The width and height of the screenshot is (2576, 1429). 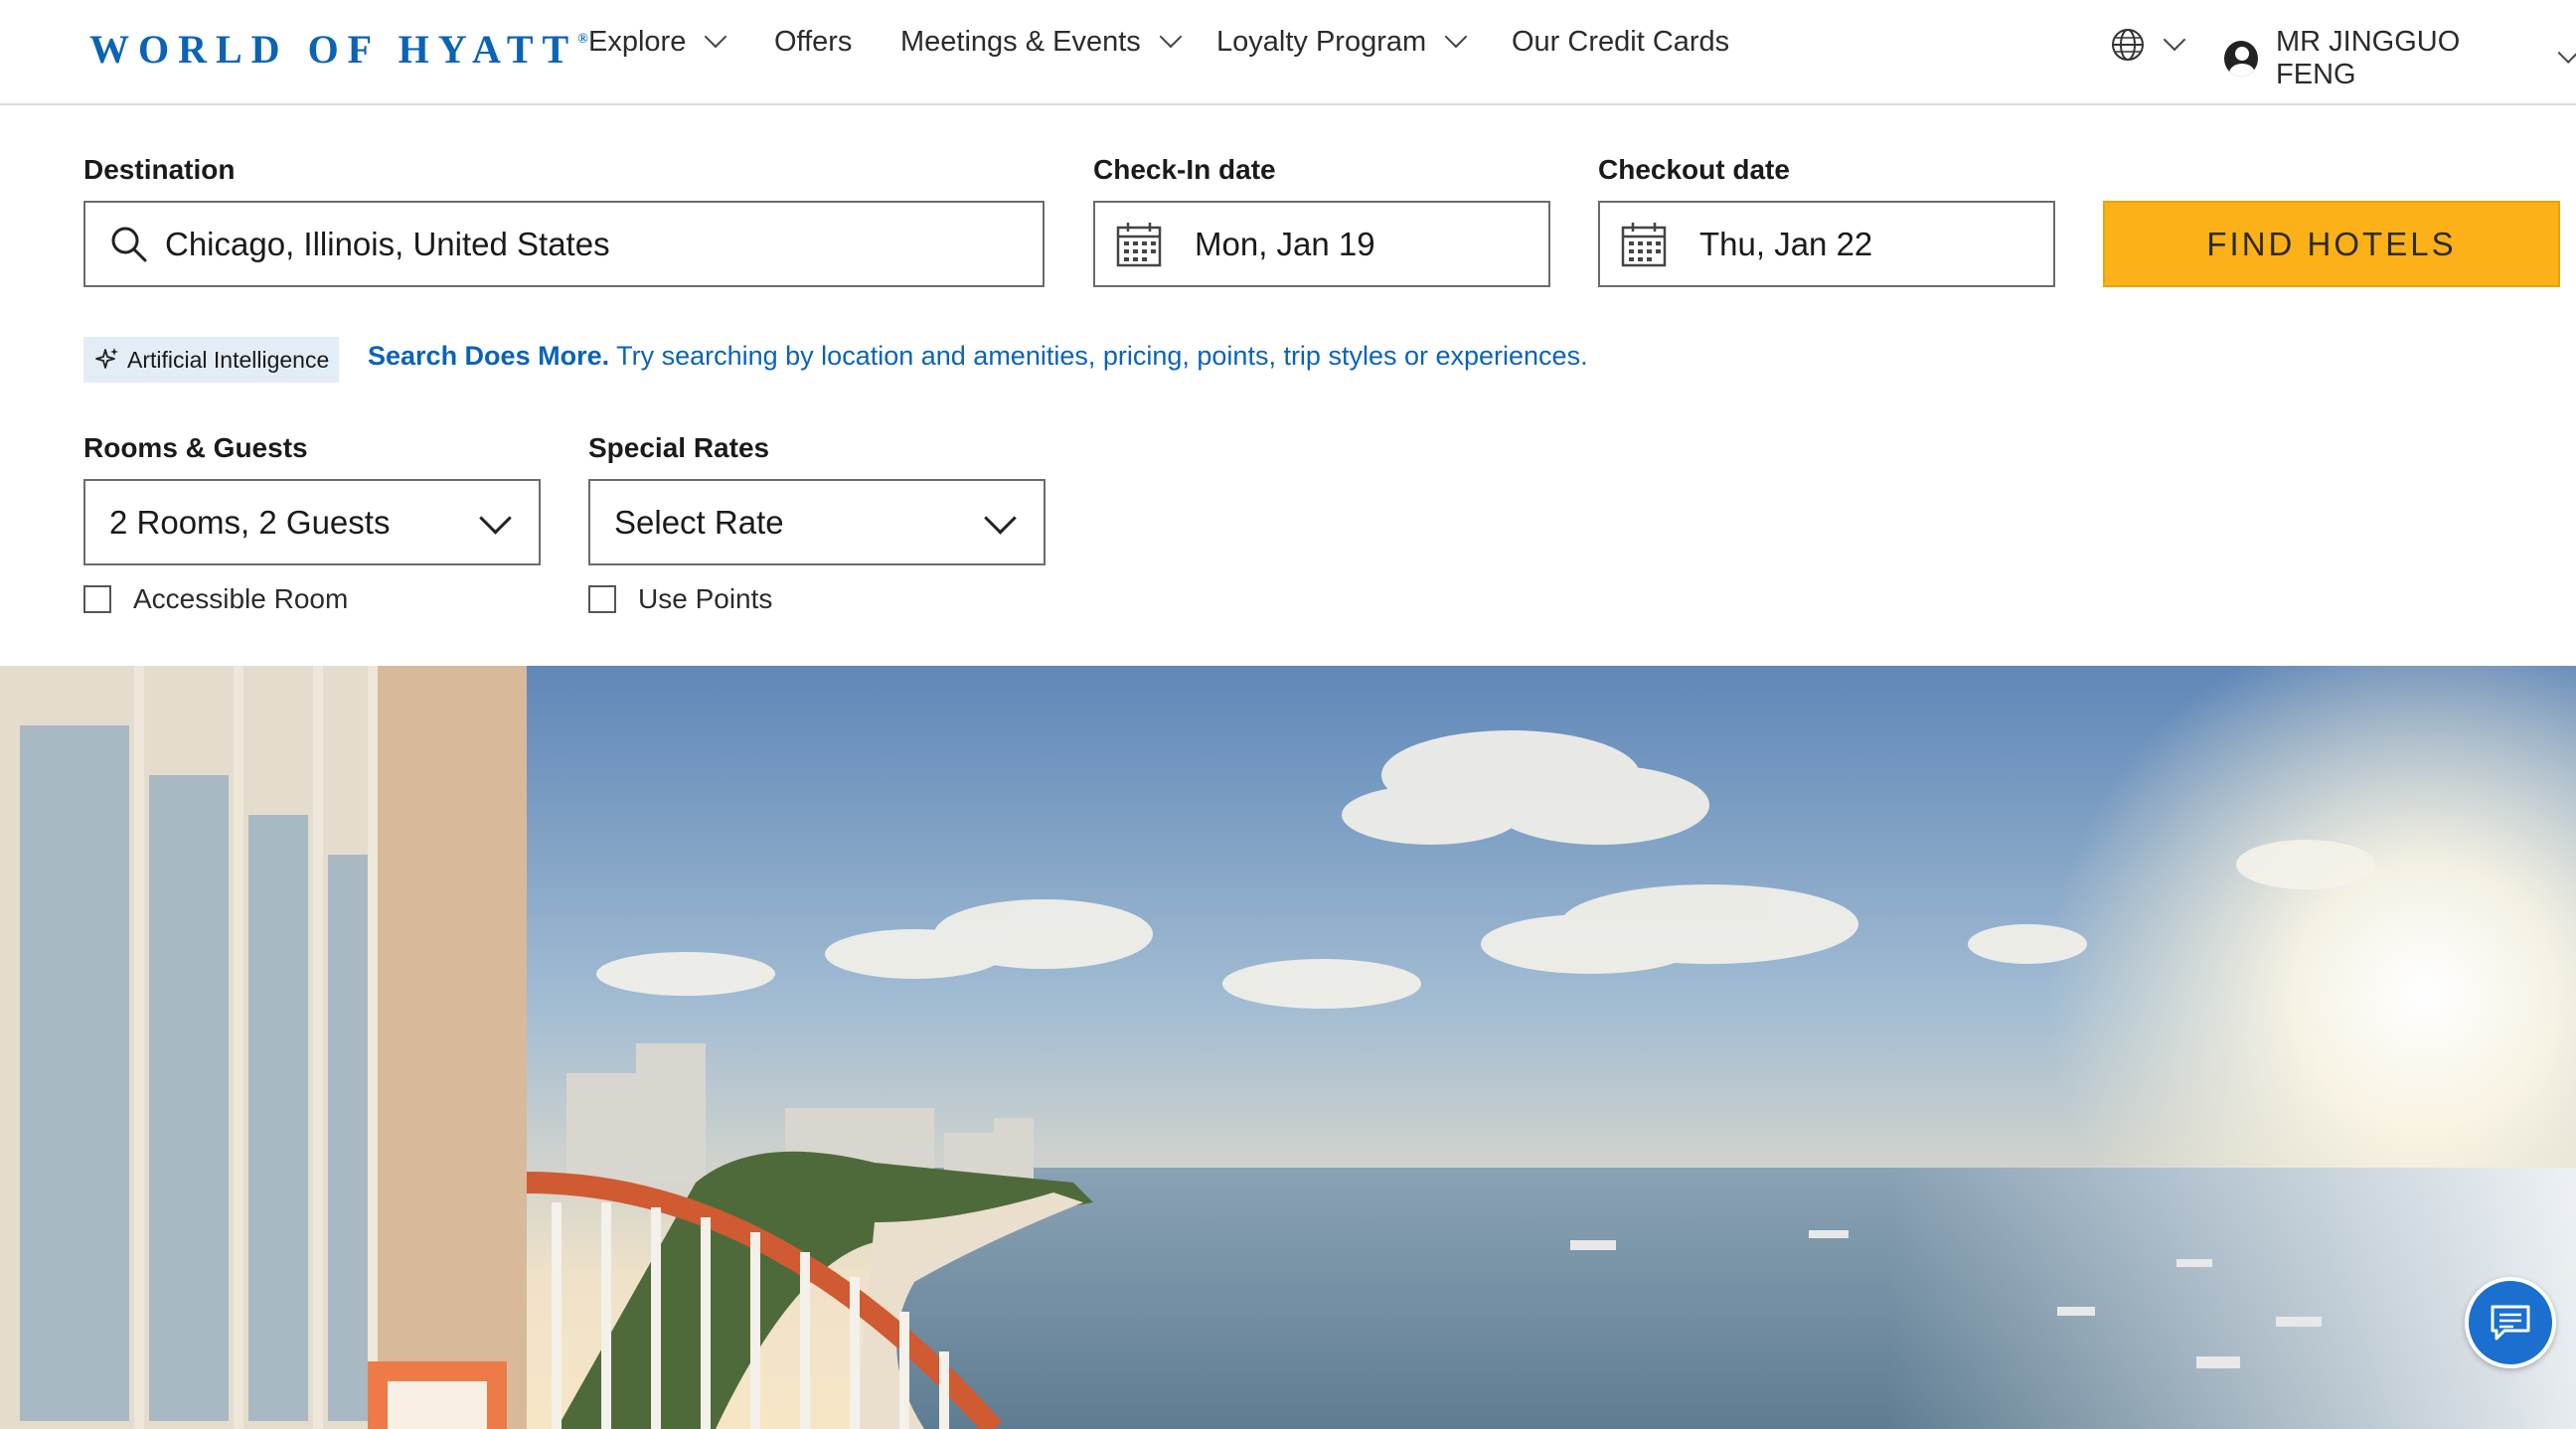 I want to click on nav-offers-label: Offers, so click(x=813, y=42).